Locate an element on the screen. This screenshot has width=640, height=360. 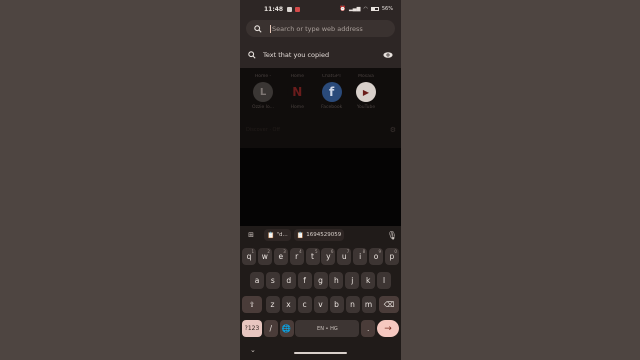
search-icon is located at coordinates (258, 28).